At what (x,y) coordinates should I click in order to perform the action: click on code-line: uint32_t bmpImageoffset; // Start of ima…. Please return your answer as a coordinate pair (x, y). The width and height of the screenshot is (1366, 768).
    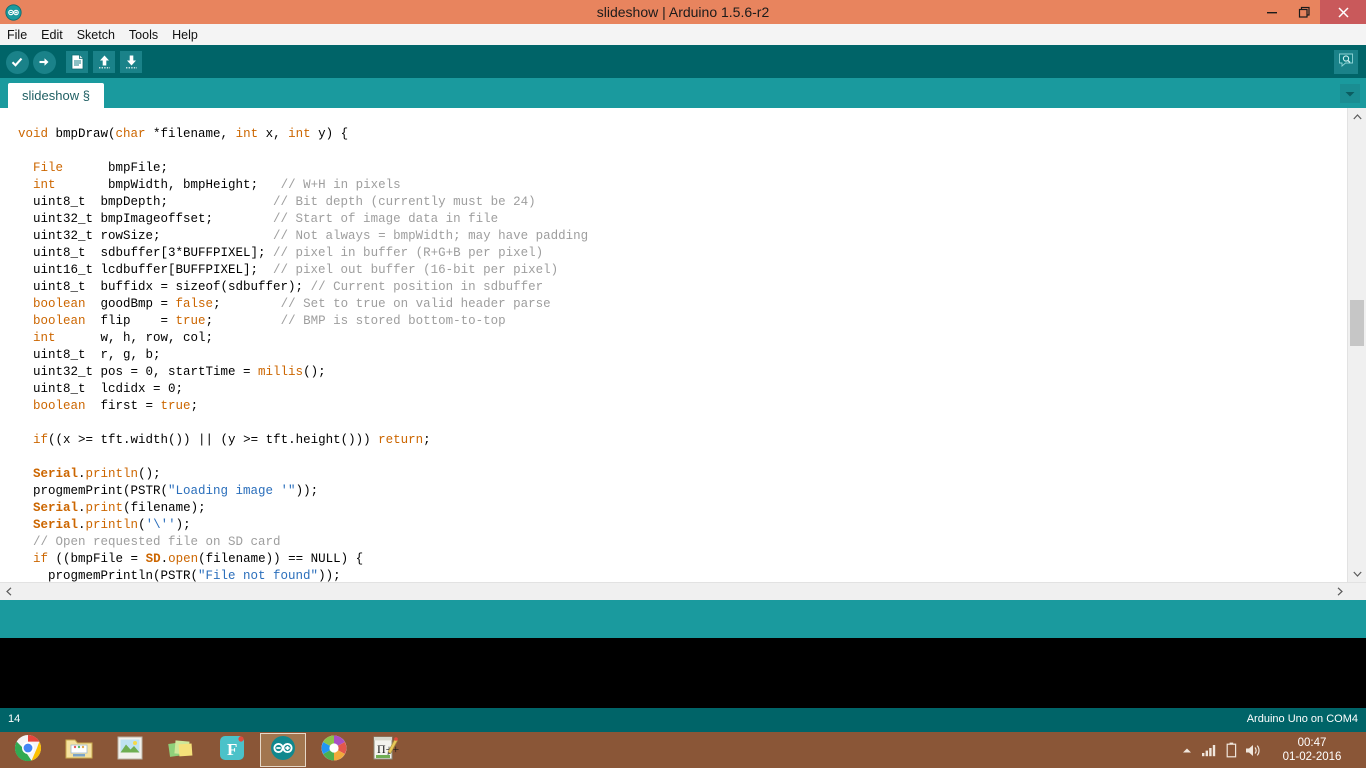
    Looking at the image, I should click on (258, 219).